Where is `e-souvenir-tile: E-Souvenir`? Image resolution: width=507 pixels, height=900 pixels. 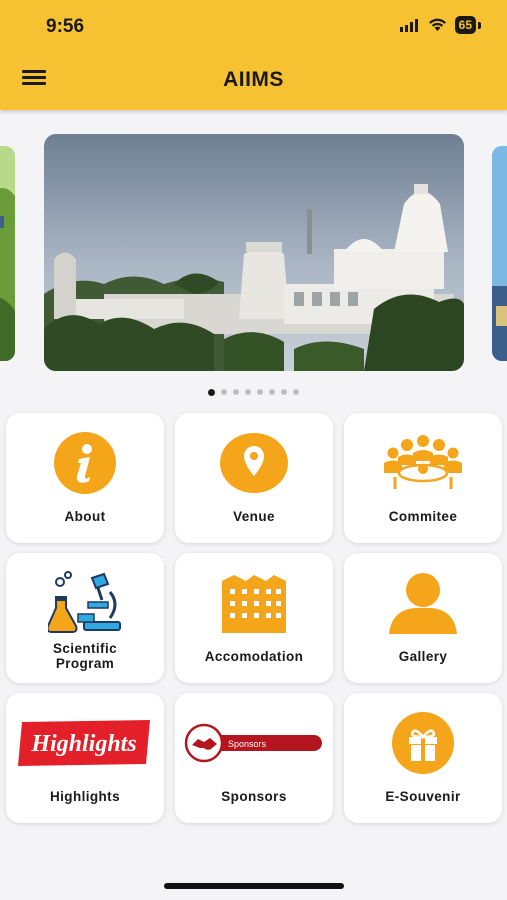
e-souvenir-tile: E-Souvenir is located at coordinates (423, 758).